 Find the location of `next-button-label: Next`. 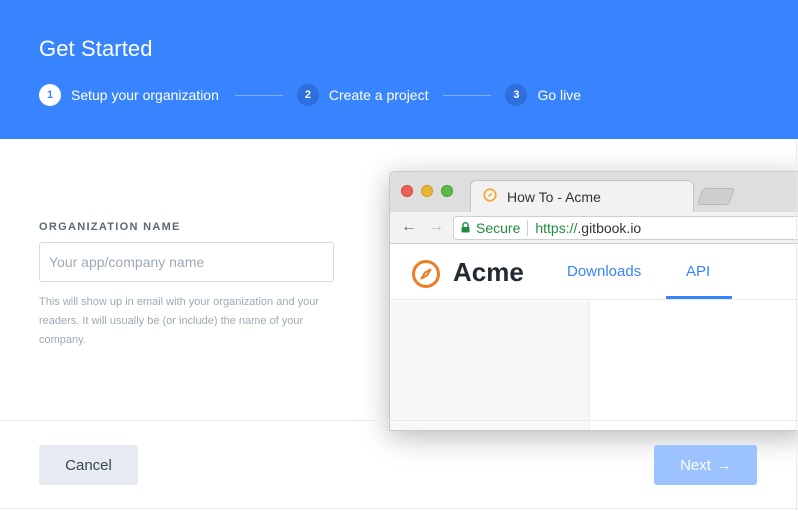

next-button-label: Next is located at coordinates (695, 465).